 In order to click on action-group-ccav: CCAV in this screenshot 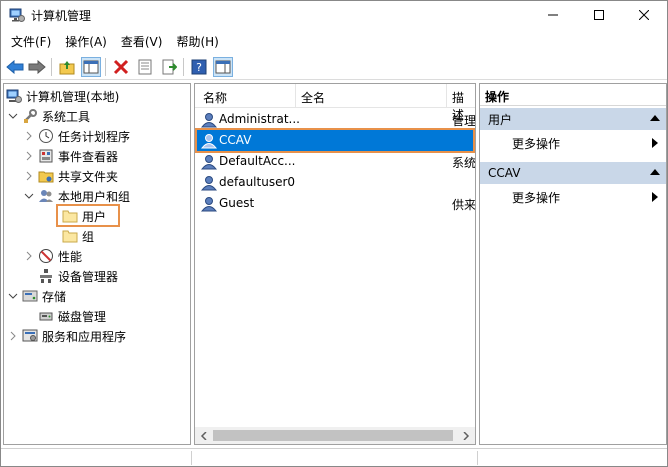, I will do `click(573, 173)`.